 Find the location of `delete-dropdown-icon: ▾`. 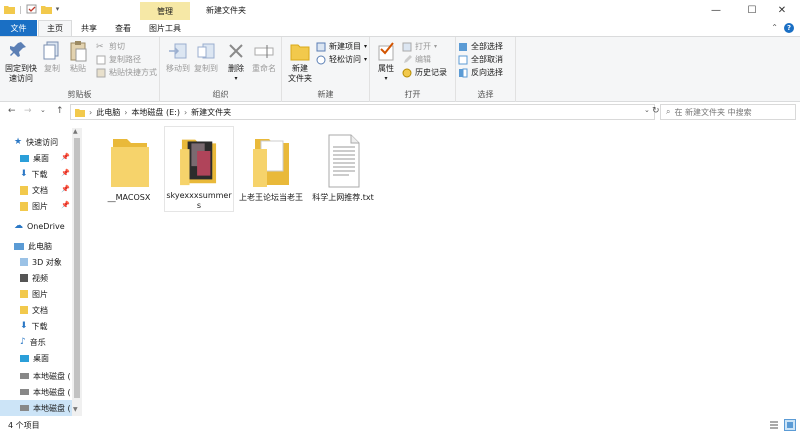

delete-dropdown-icon: ▾ is located at coordinates (235, 79).